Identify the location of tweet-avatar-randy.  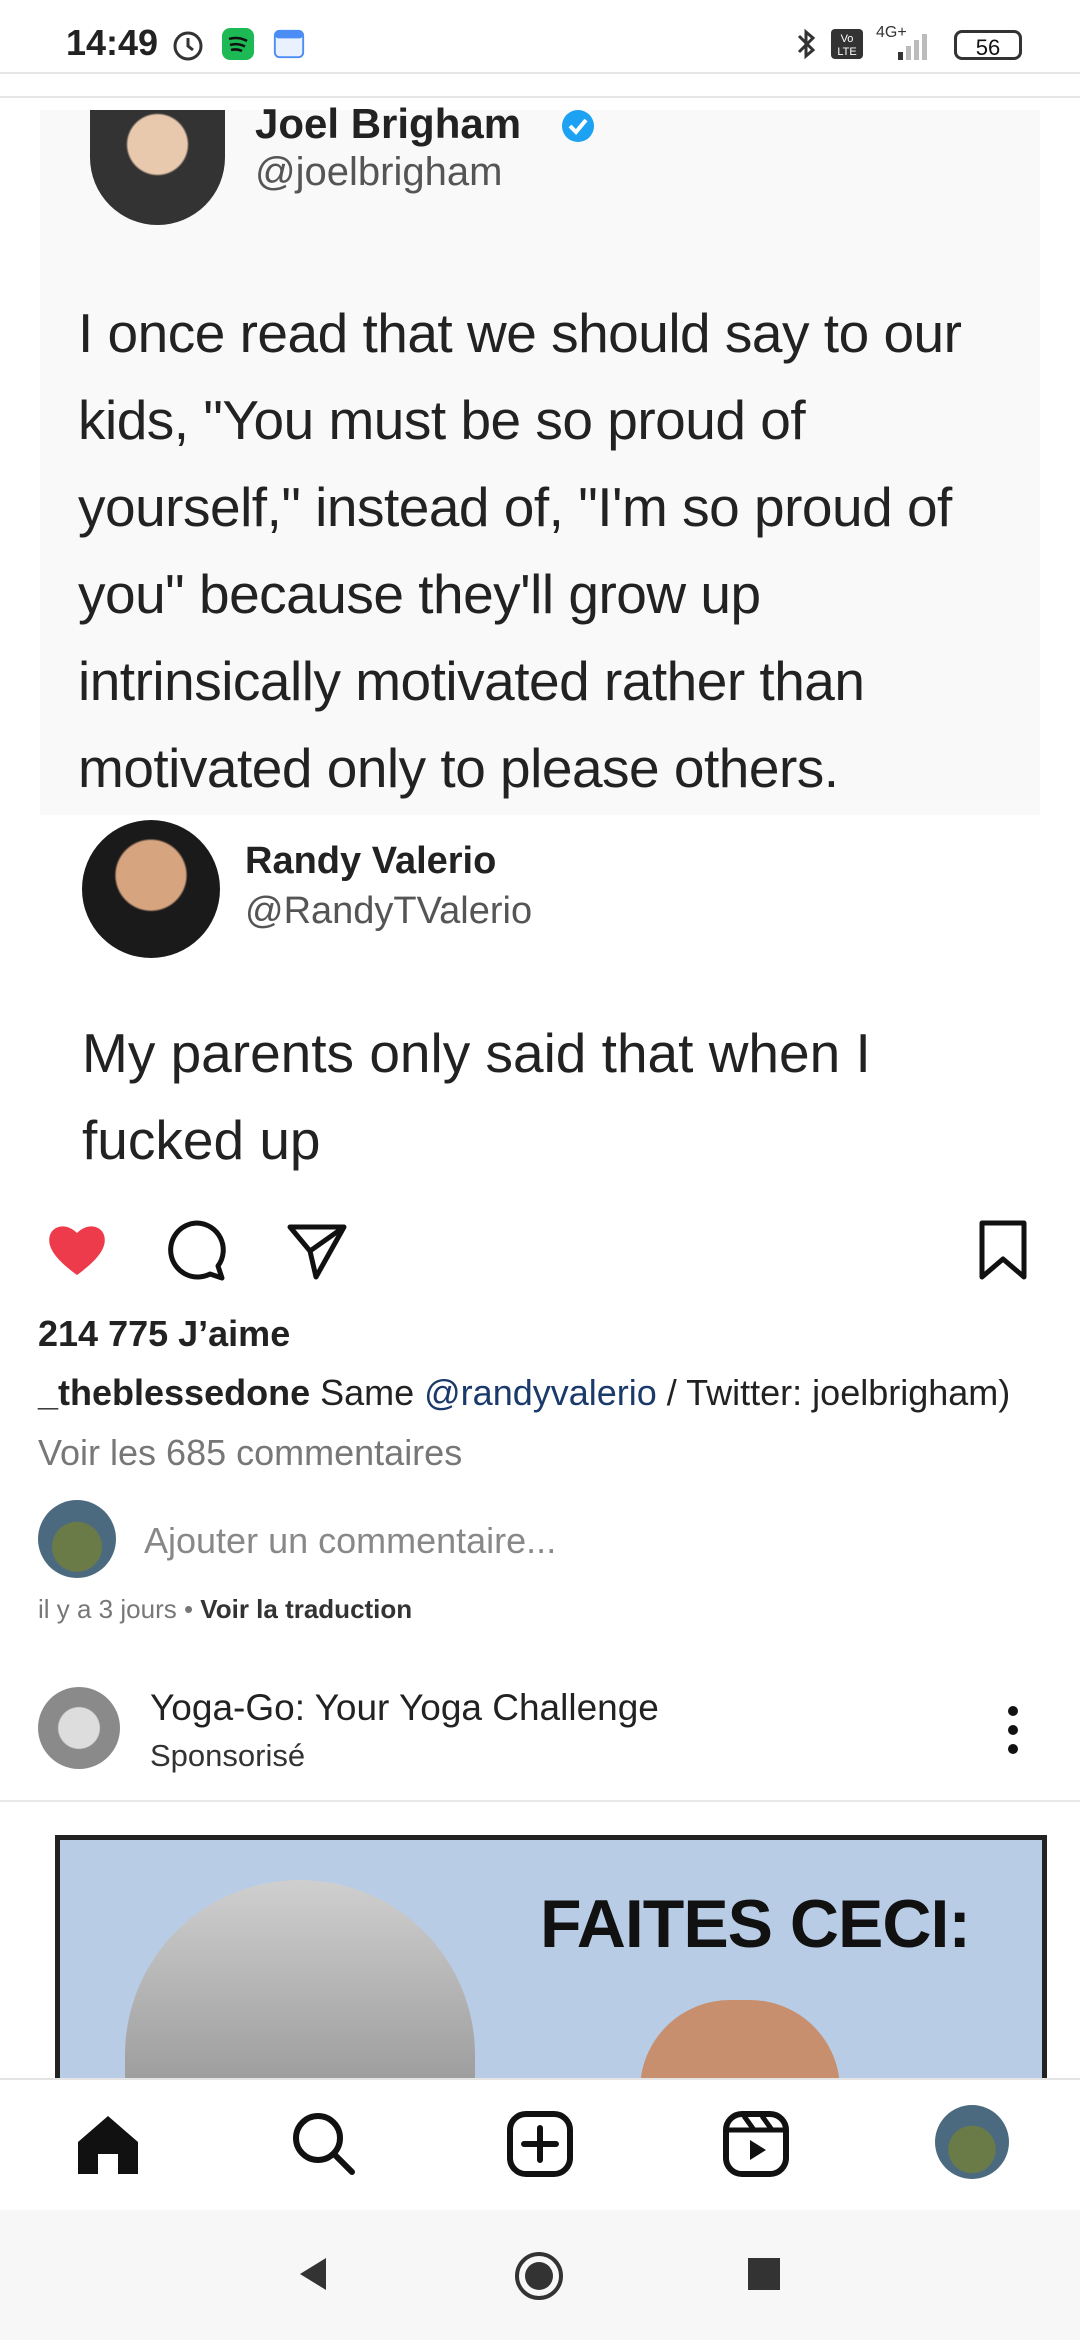
(151, 889).